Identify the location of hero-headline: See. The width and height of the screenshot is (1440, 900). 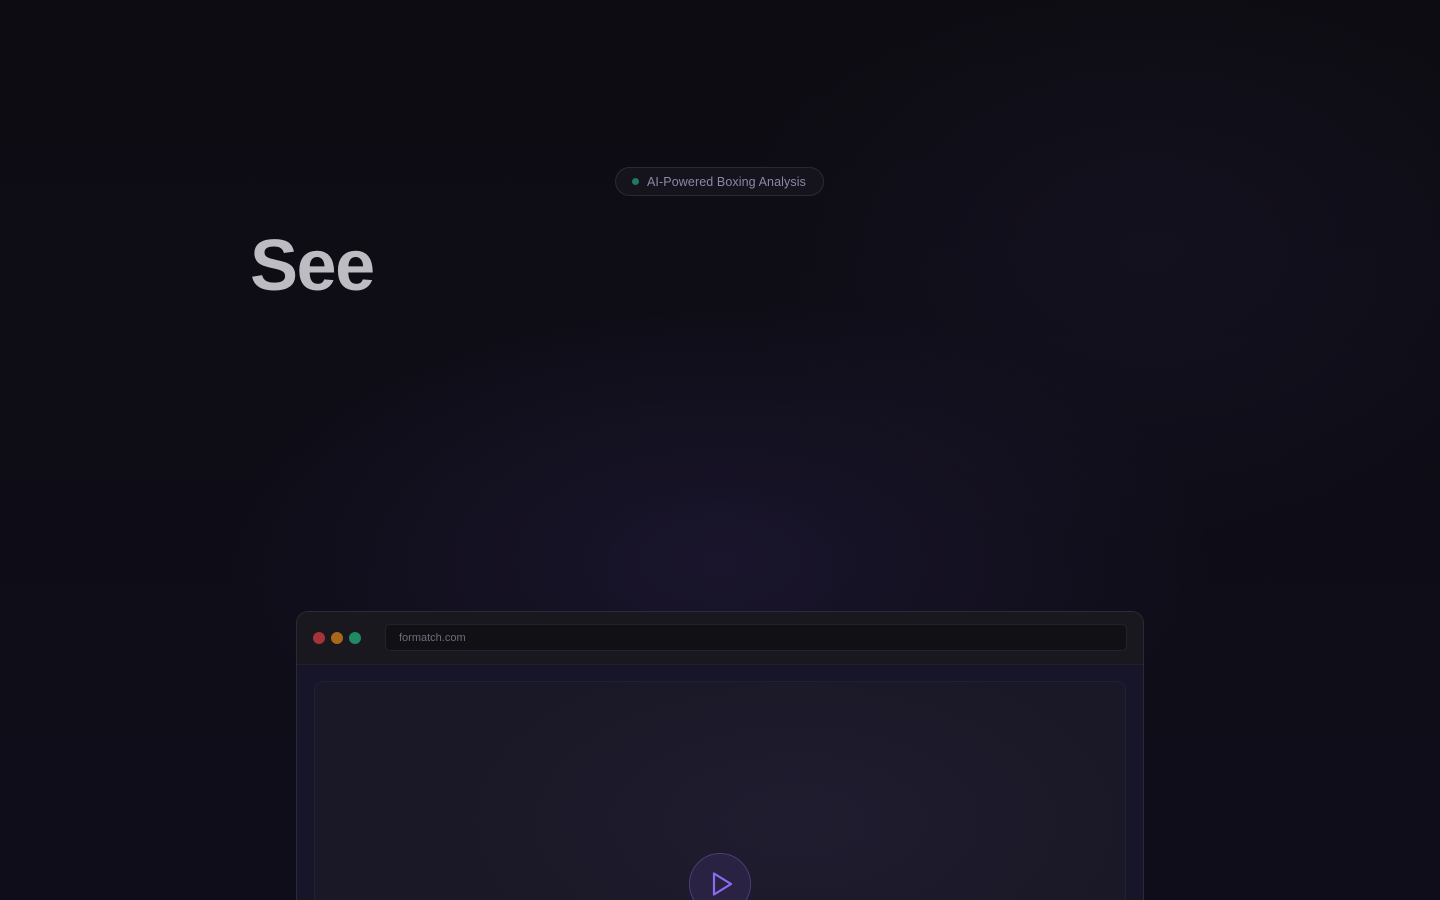
(312, 266).